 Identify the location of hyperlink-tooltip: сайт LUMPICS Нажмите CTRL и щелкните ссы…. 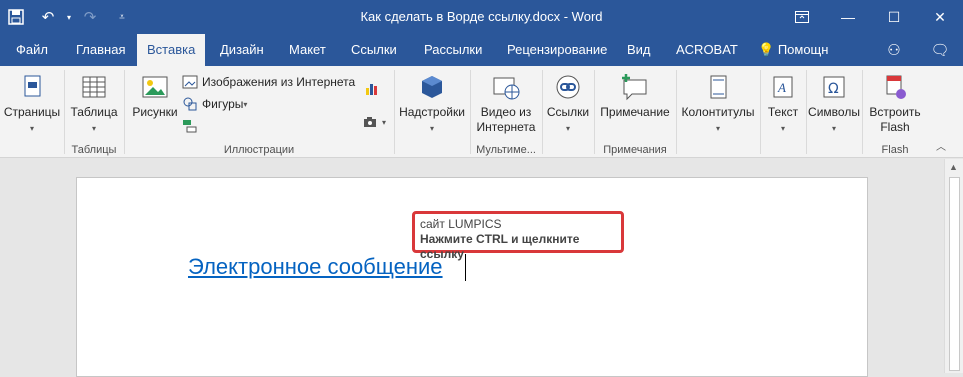
(518, 236).